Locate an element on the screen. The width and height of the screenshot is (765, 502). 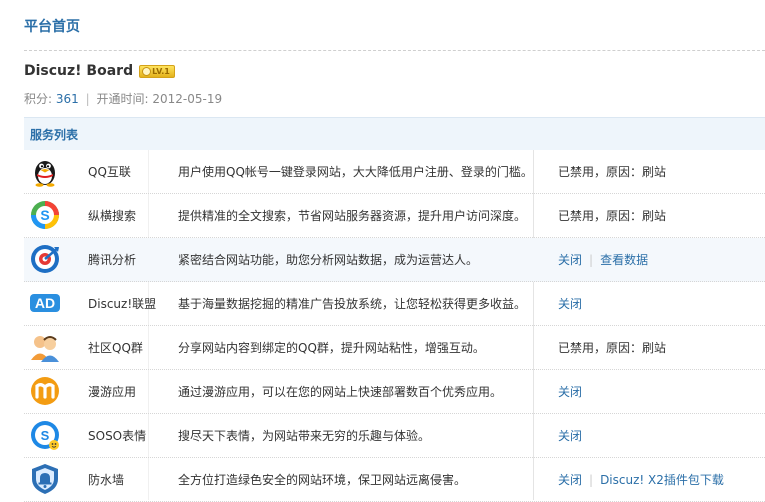
service-actions: 关闭 | 查看数据 is located at coordinates (603, 259).